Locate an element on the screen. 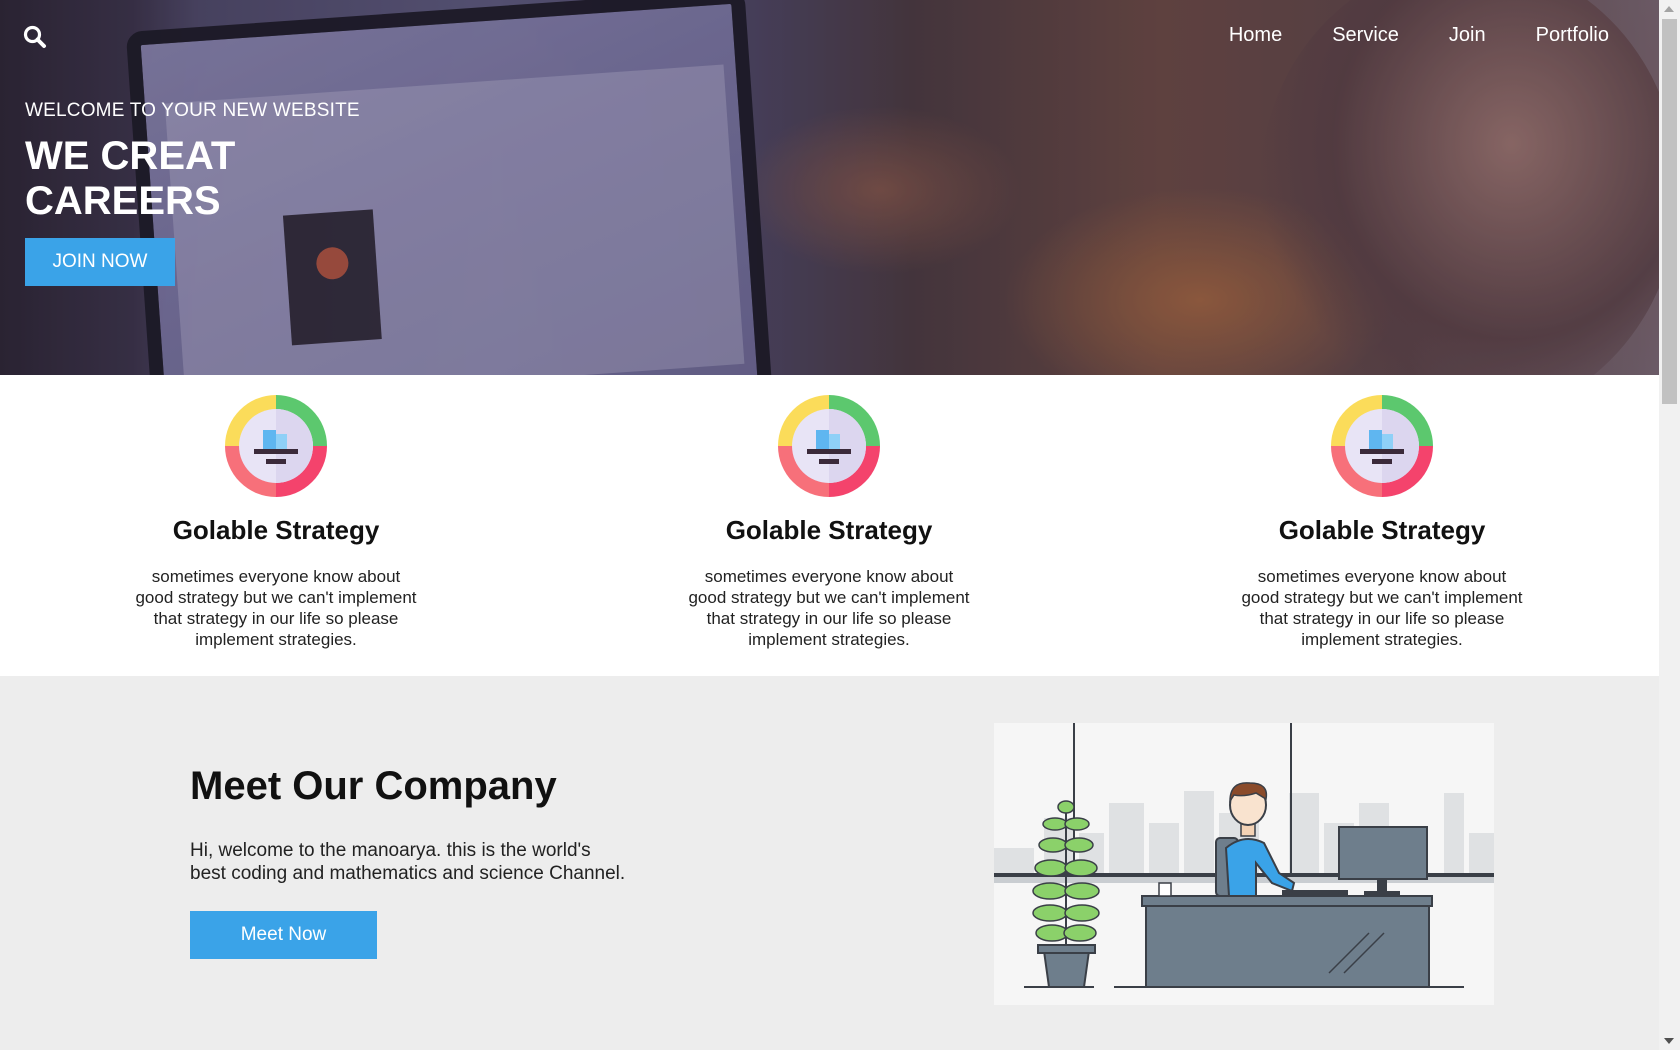 This screenshot has width=1680, height=1050. scroll-down-arrow-icon is located at coordinates (1669, 1041).